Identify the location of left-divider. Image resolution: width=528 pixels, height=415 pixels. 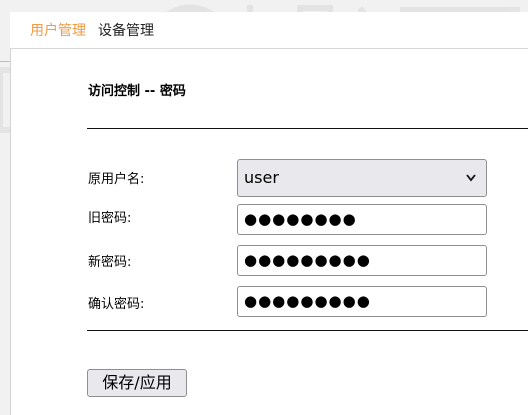
(5, 61).